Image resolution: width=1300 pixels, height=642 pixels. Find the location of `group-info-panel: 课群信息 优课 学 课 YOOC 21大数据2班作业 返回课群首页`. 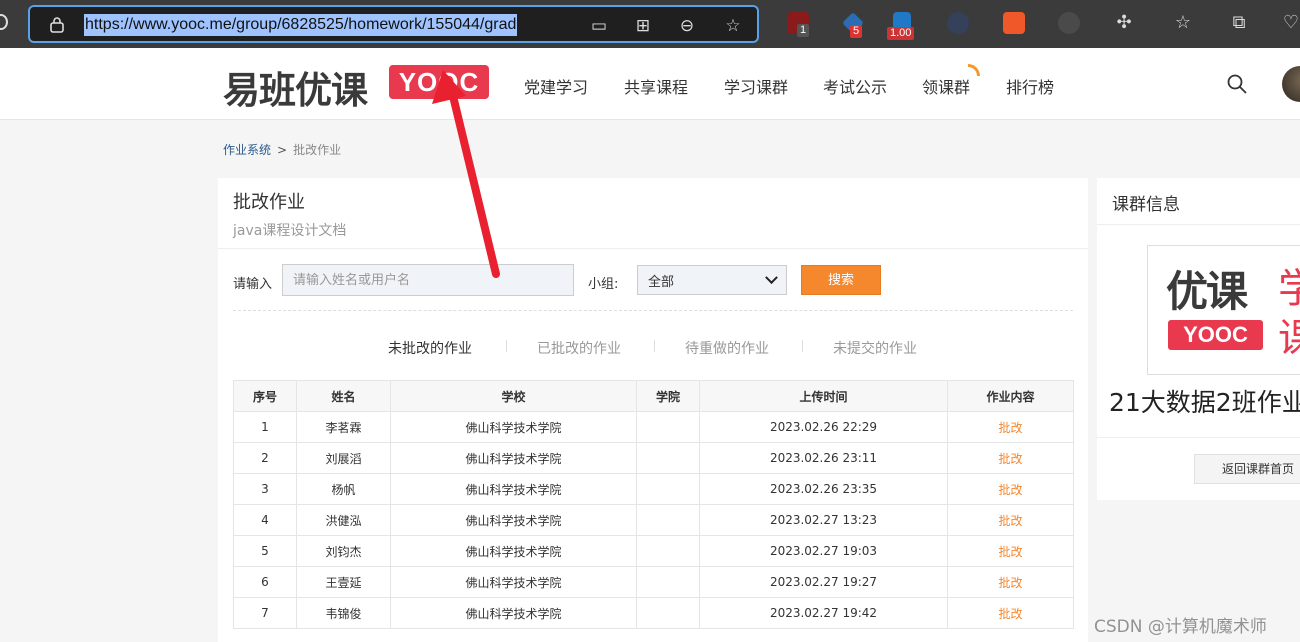

group-info-panel: 课群信息 优课 学 课 YOOC 21大数据2班作业 返回课群首页 is located at coordinates (1198, 339).